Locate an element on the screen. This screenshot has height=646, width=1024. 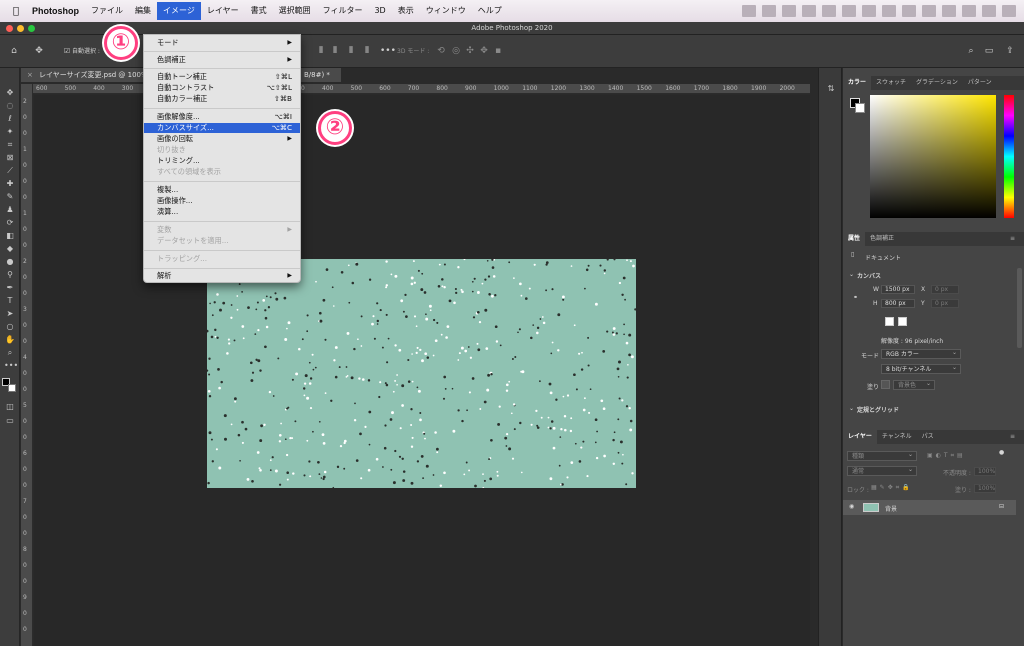
menu-layer: レイヤー is located at coordinates (223, 11).